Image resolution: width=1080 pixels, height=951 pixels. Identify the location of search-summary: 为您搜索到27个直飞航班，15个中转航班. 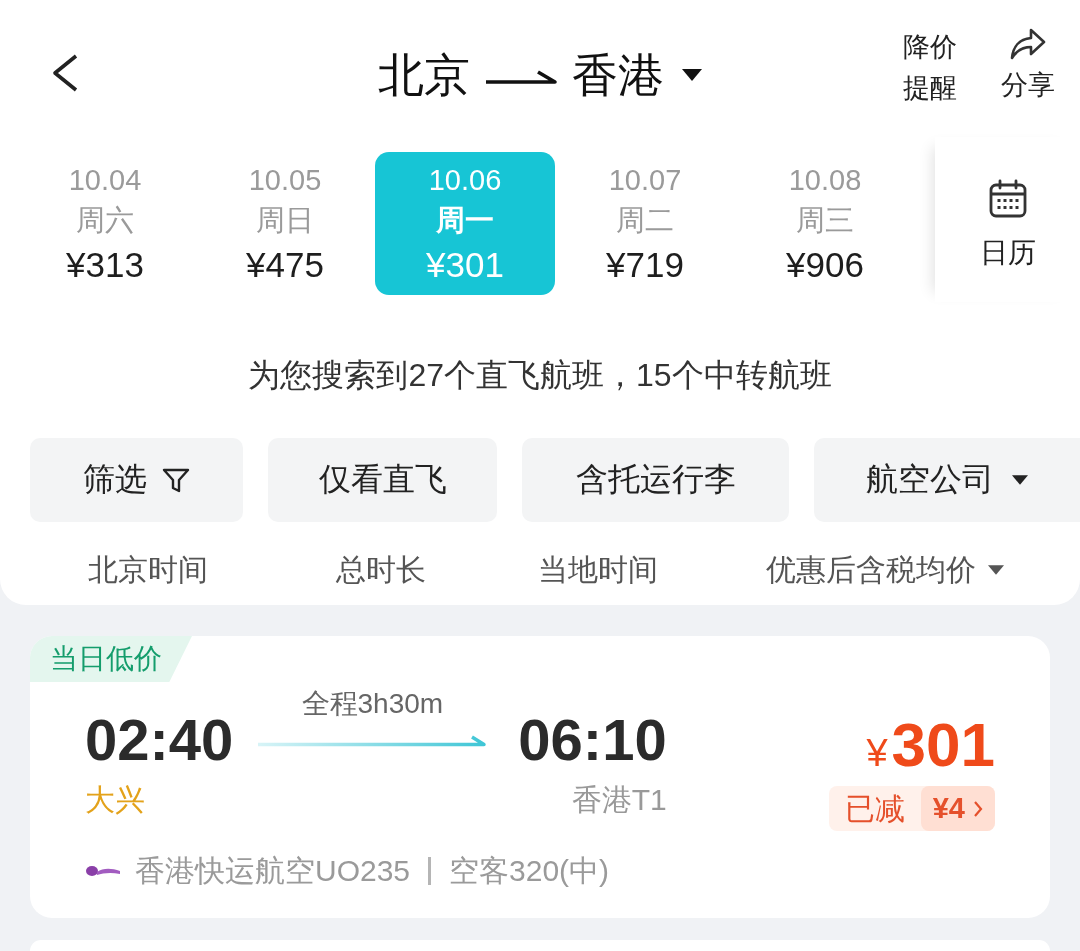
(540, 375).